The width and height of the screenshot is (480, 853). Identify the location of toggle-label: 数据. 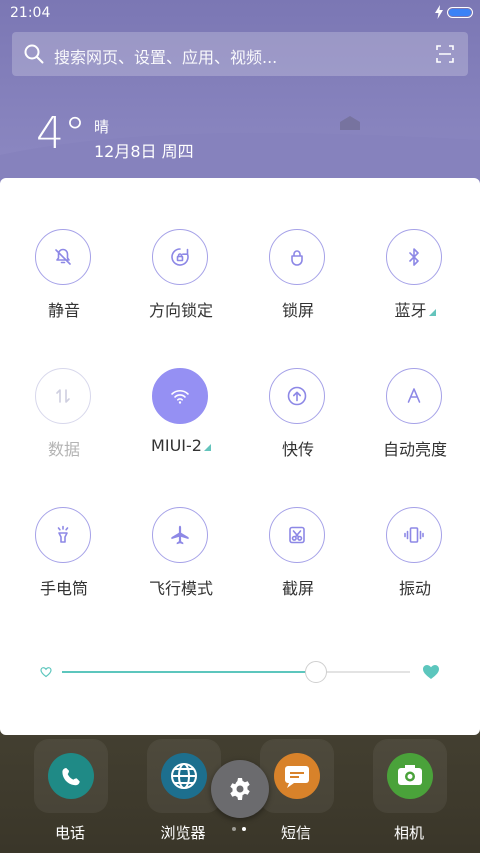
(64, 448).